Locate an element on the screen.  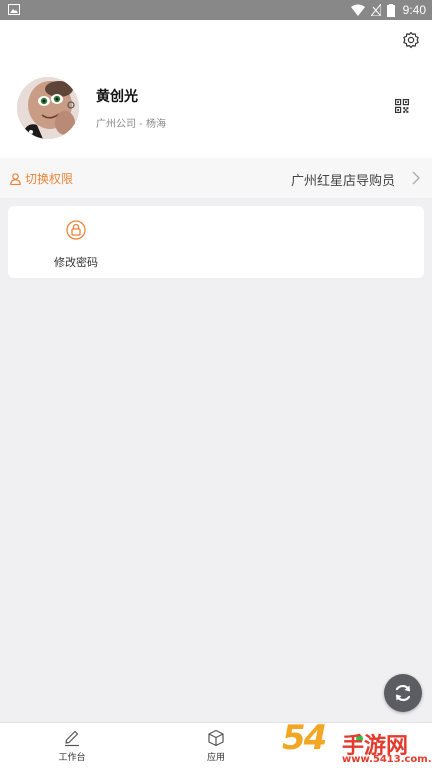
role-bar: 切换权限 广州红星店导购员 is located at coordinates (216, 178).